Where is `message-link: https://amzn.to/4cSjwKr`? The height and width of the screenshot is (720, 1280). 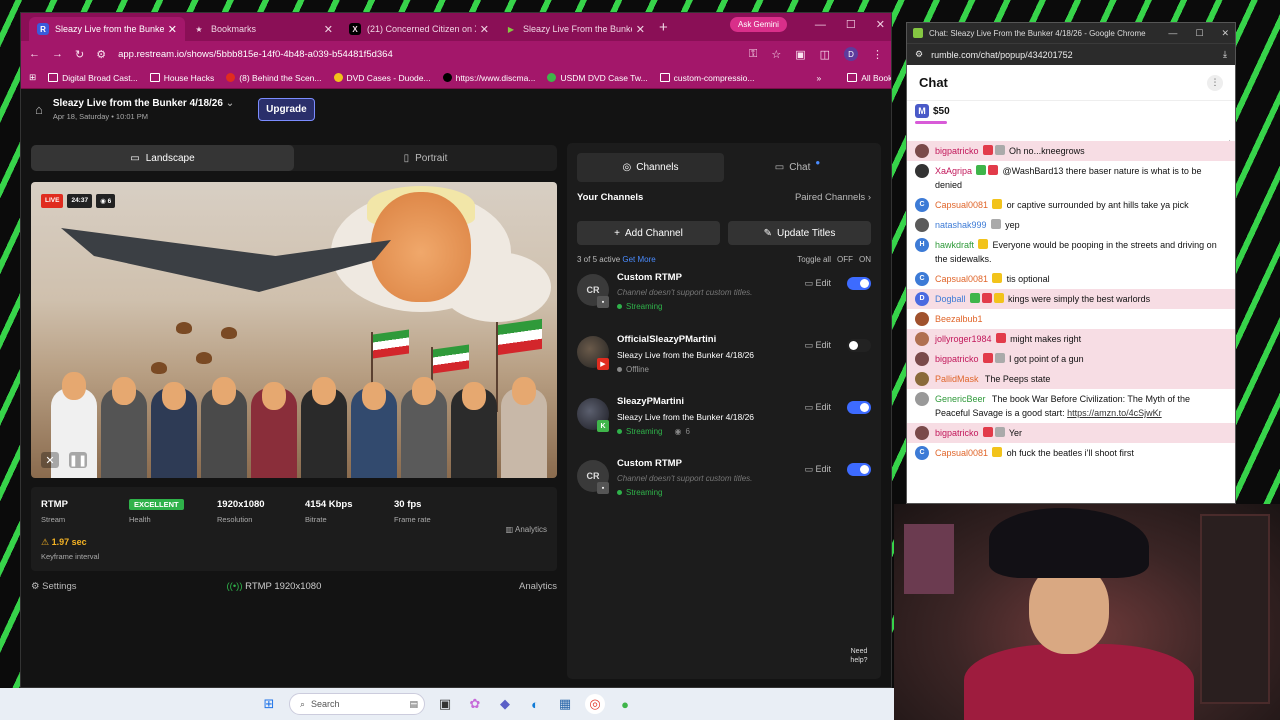 message-link: https://amzn.to/4cSjwKr is located at coordinates (1114, 413).